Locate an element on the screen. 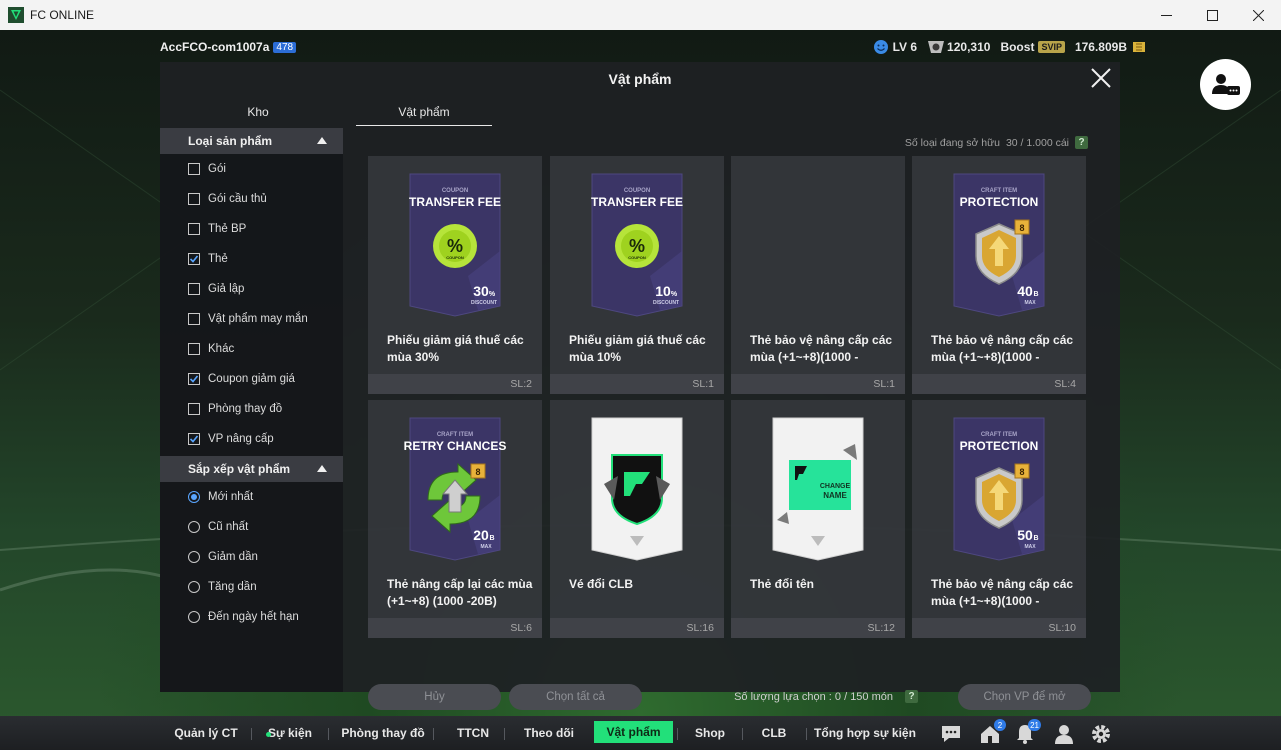  filter-option: Thẻ BP is located at coordinates (251, 229).